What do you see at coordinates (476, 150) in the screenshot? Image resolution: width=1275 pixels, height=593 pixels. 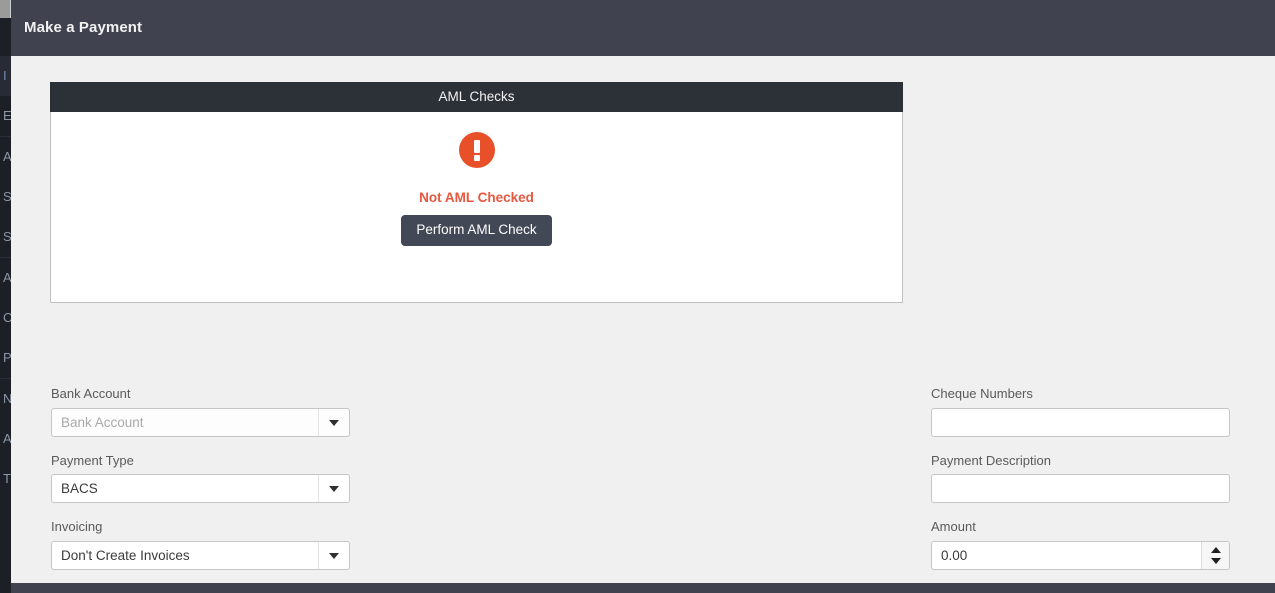 I see `alert-exclamation-circle-icon` at bounding box center [476, 150].